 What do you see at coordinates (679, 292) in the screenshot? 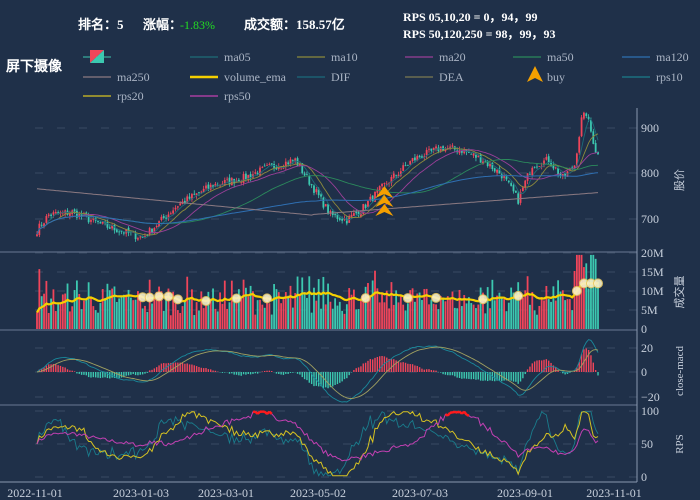
I see `y-axis-title: 成交量` at bounding box center [679, 292].